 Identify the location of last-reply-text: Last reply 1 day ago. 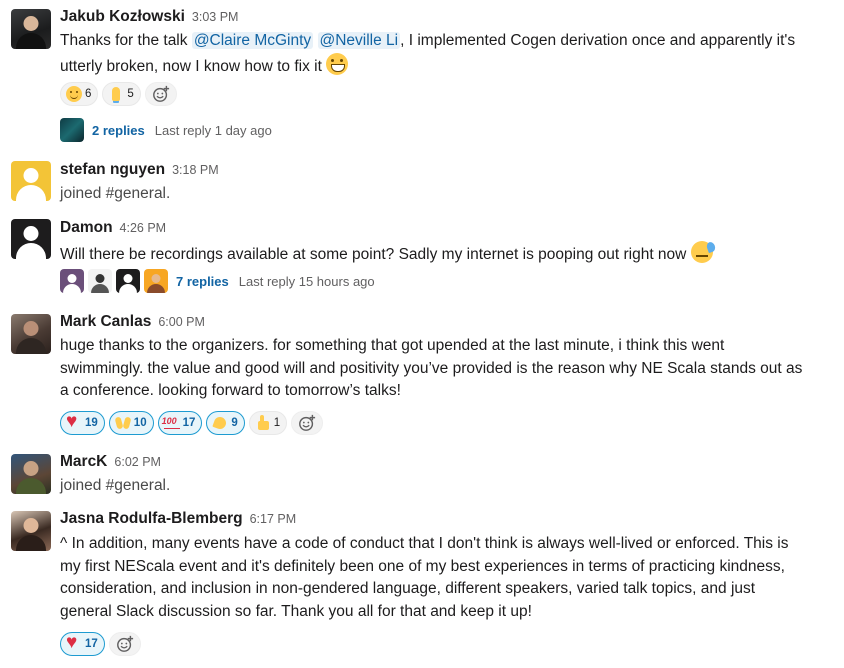
(213, 130).